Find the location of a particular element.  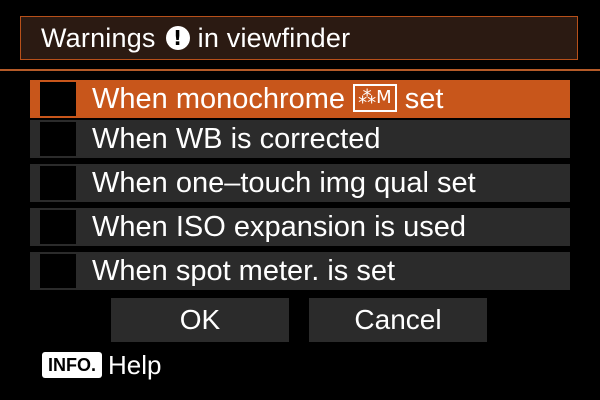

help-label: Help is located at coordinates (135, 364).